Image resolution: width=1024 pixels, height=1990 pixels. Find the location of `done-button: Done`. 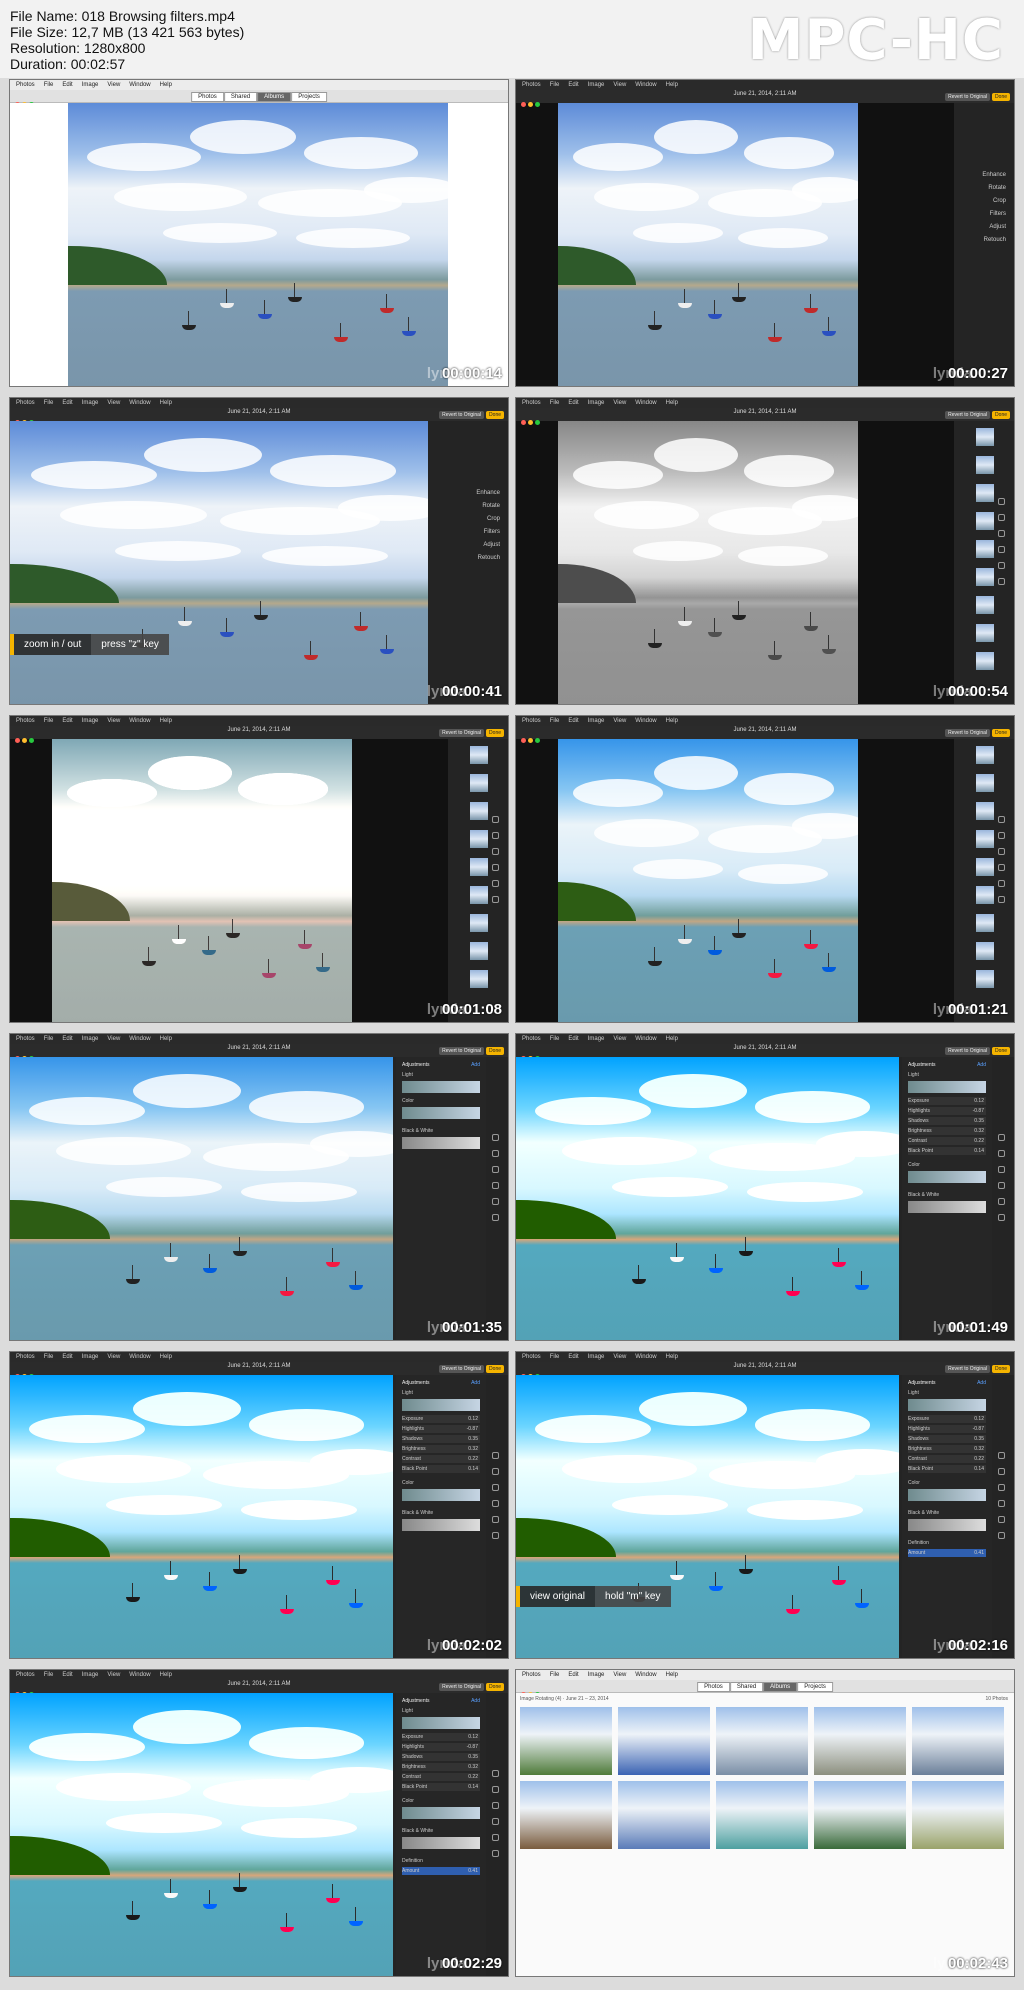

done-button: Done is located at coordinates (495, 1051).